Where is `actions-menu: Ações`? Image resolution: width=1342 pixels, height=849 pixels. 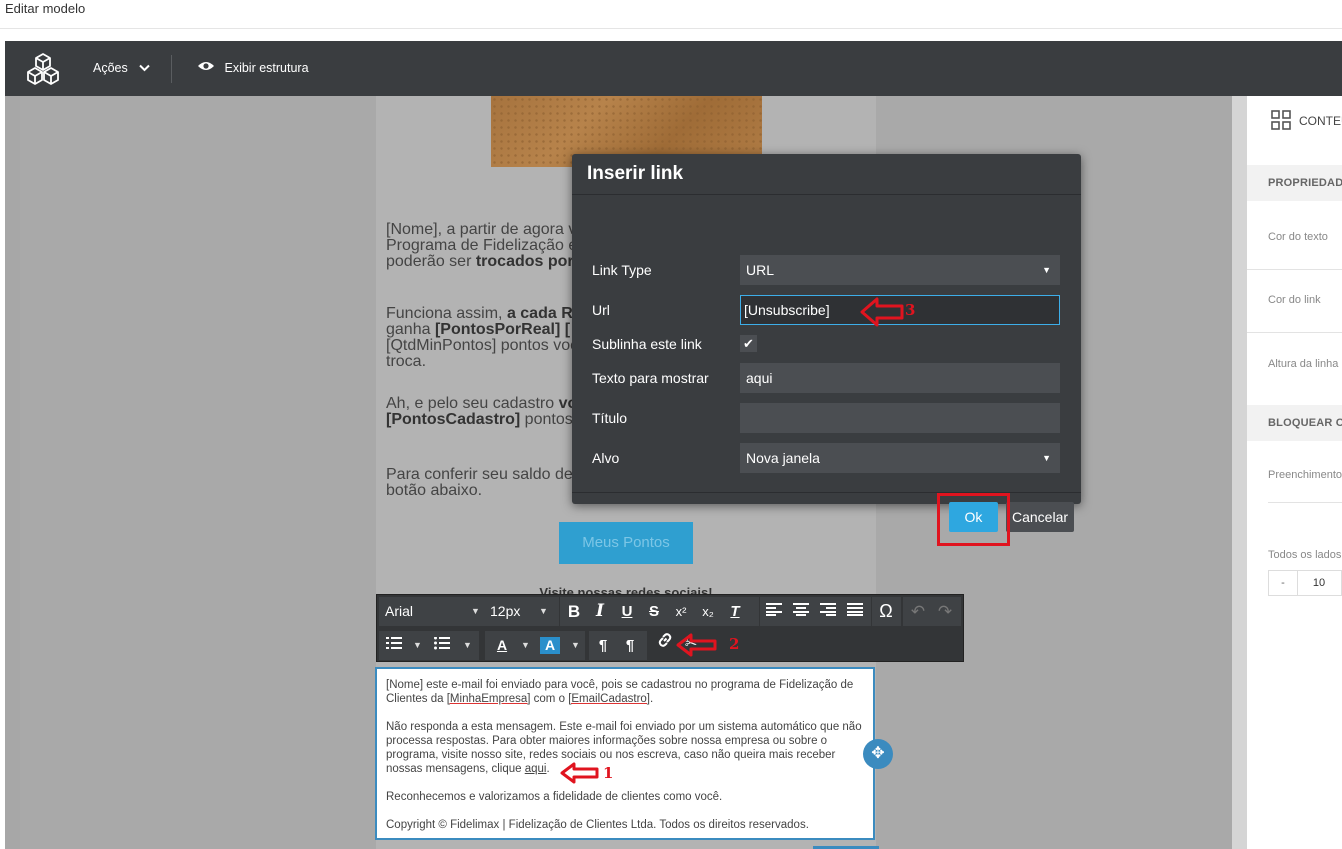 actions-menu: Ações is located at coordinates (121, 68).